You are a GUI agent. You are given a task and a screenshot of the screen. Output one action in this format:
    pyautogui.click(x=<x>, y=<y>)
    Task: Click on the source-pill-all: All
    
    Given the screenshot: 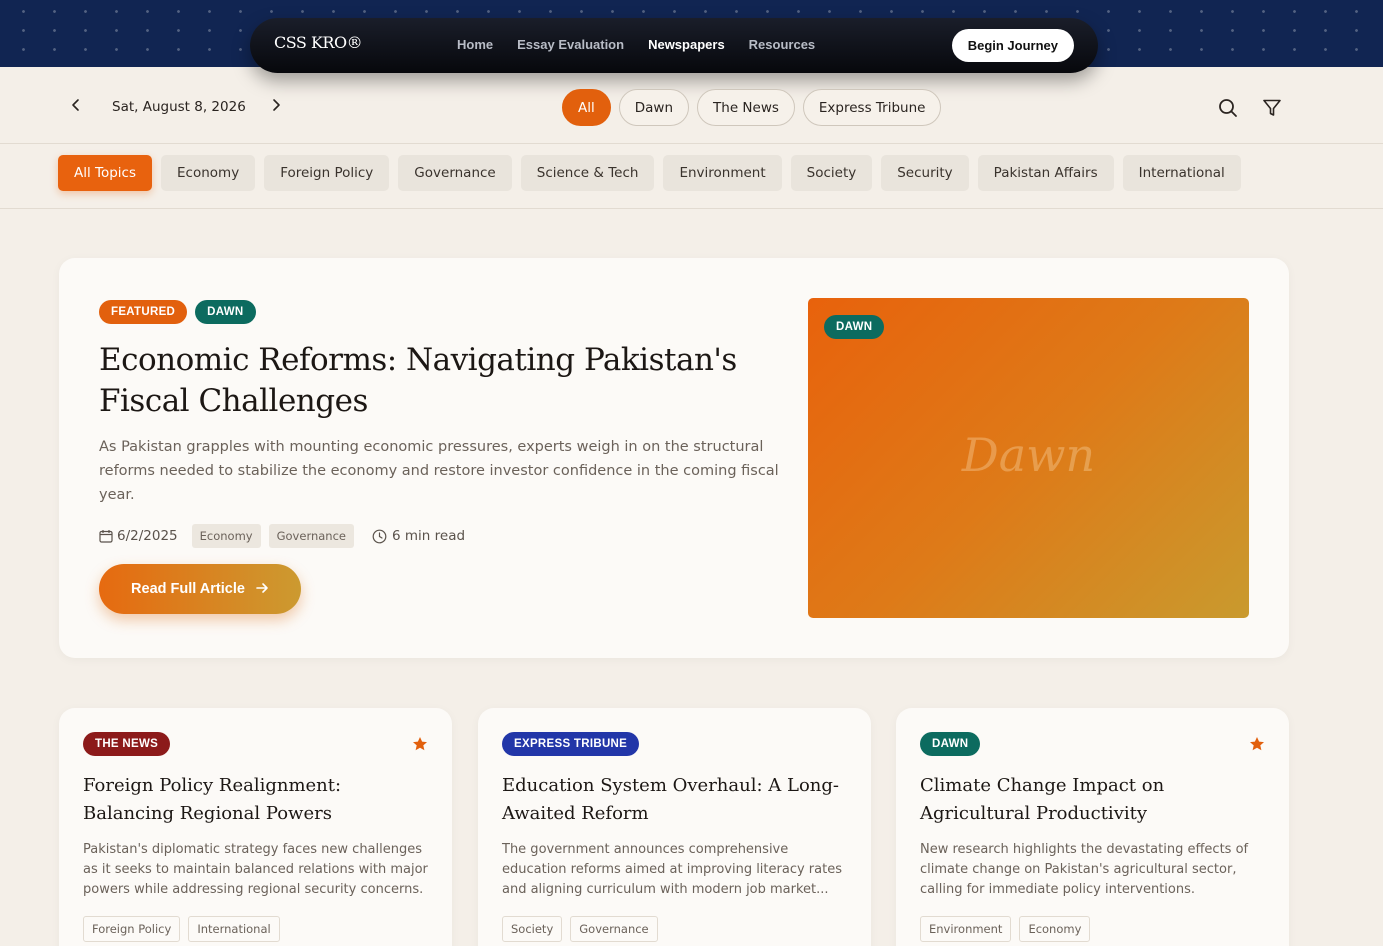 What is the action you would take?
    pyautogui.click(x=586, y=107)
    